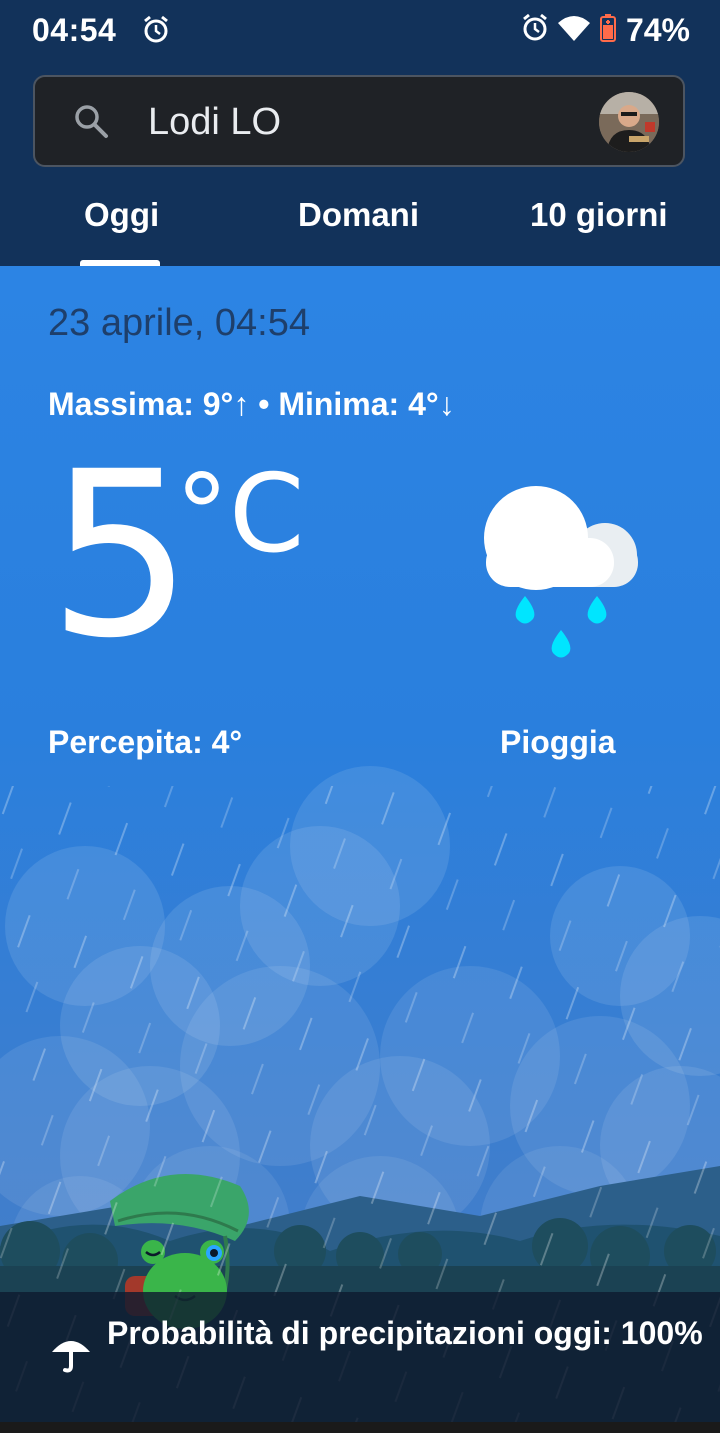 The height and width of the screenshot is (1433, 720). Describe the element at coordinates (214, 122) in the screenshot. I see `search-location-text: Lodi LO` at that location.